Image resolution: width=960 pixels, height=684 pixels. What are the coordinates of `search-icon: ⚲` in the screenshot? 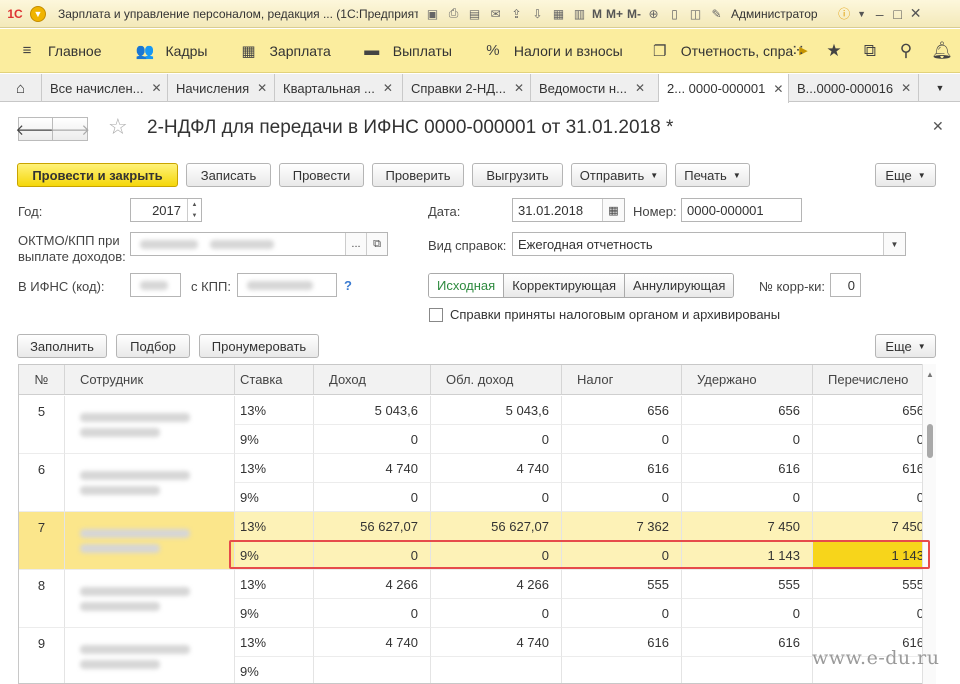 It's located at (906, 51).